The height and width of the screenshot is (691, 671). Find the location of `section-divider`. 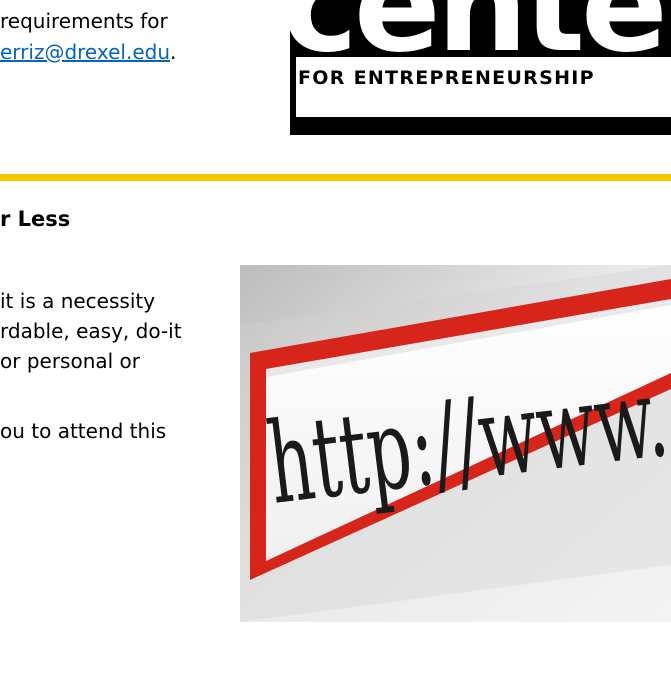

section-divider is located at coordinates (335, 177).